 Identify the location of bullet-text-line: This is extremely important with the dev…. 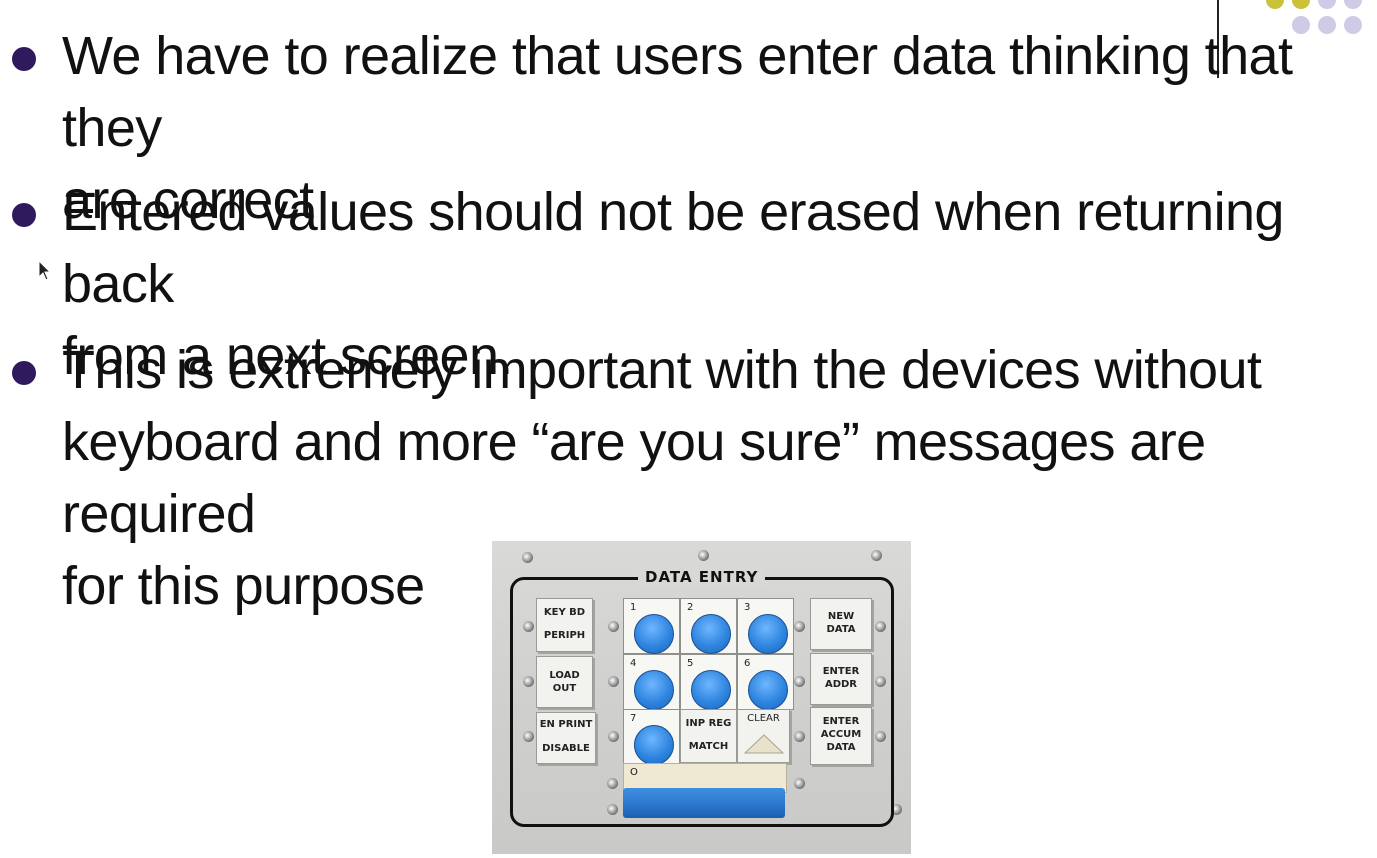
(662, 370).